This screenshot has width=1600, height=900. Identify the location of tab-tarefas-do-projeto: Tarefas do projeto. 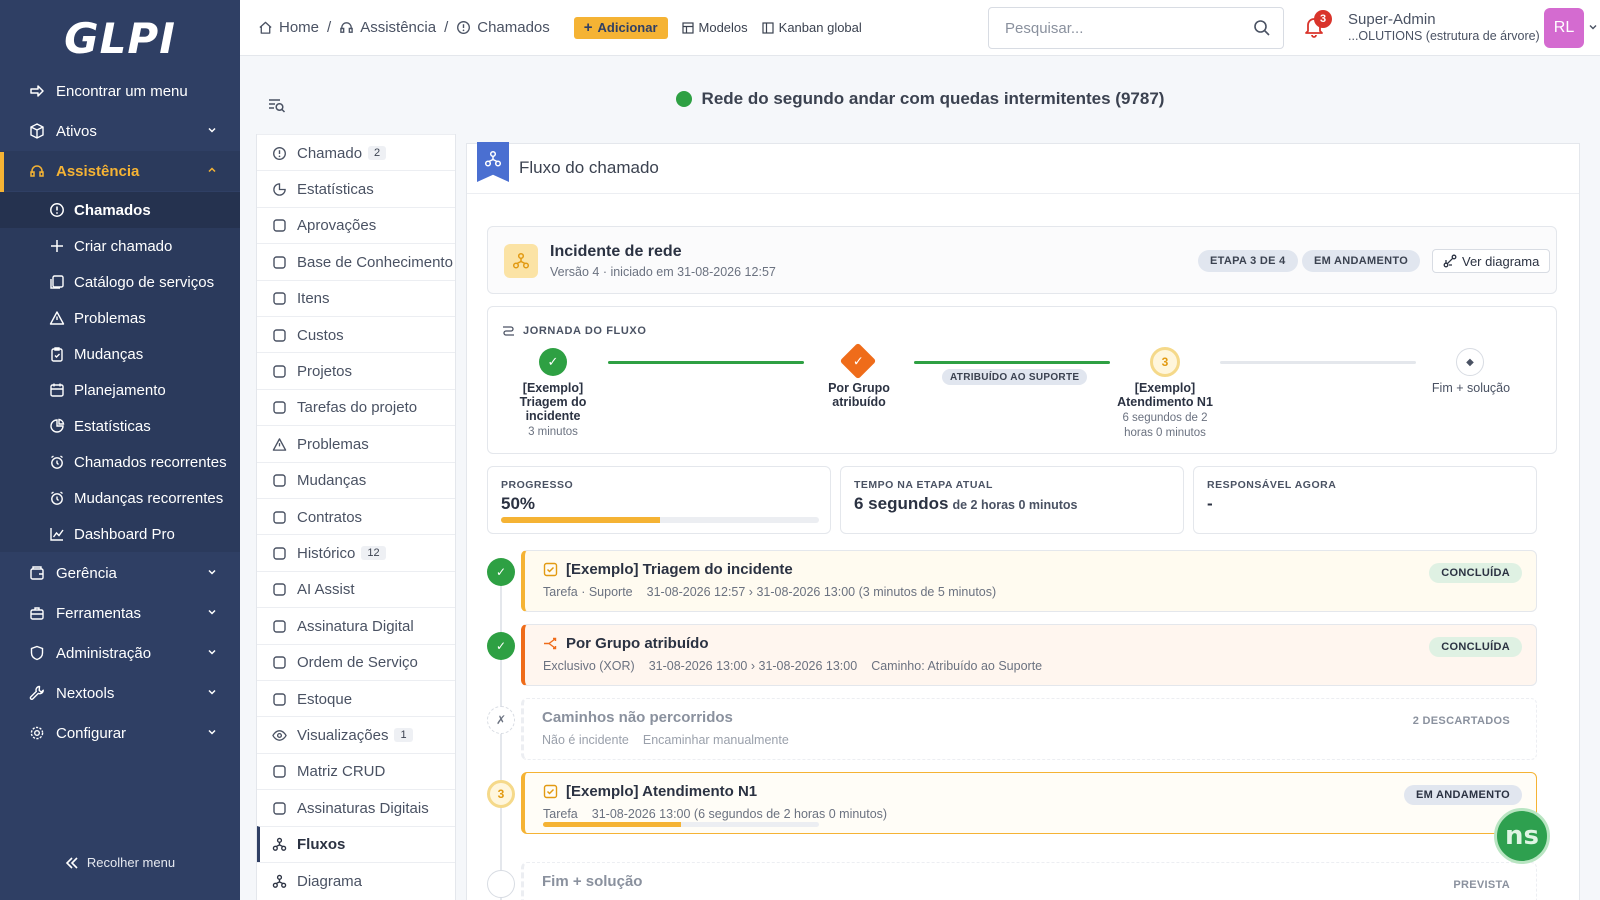
(356, 407).